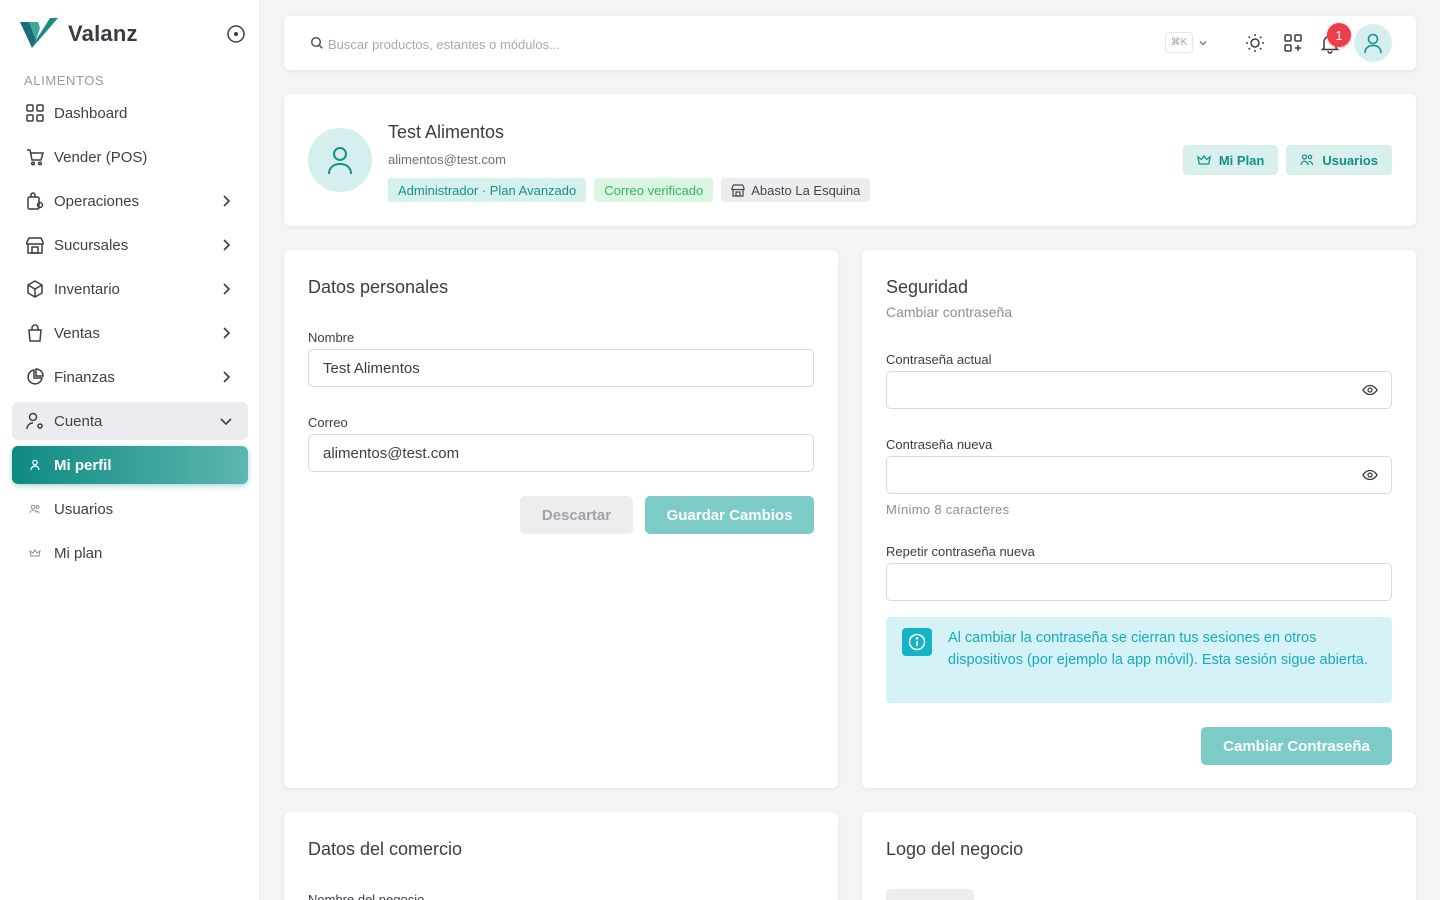 The width and height of the screenshot is (1440, 900). I want to click on info-icon, so click(917, 642).